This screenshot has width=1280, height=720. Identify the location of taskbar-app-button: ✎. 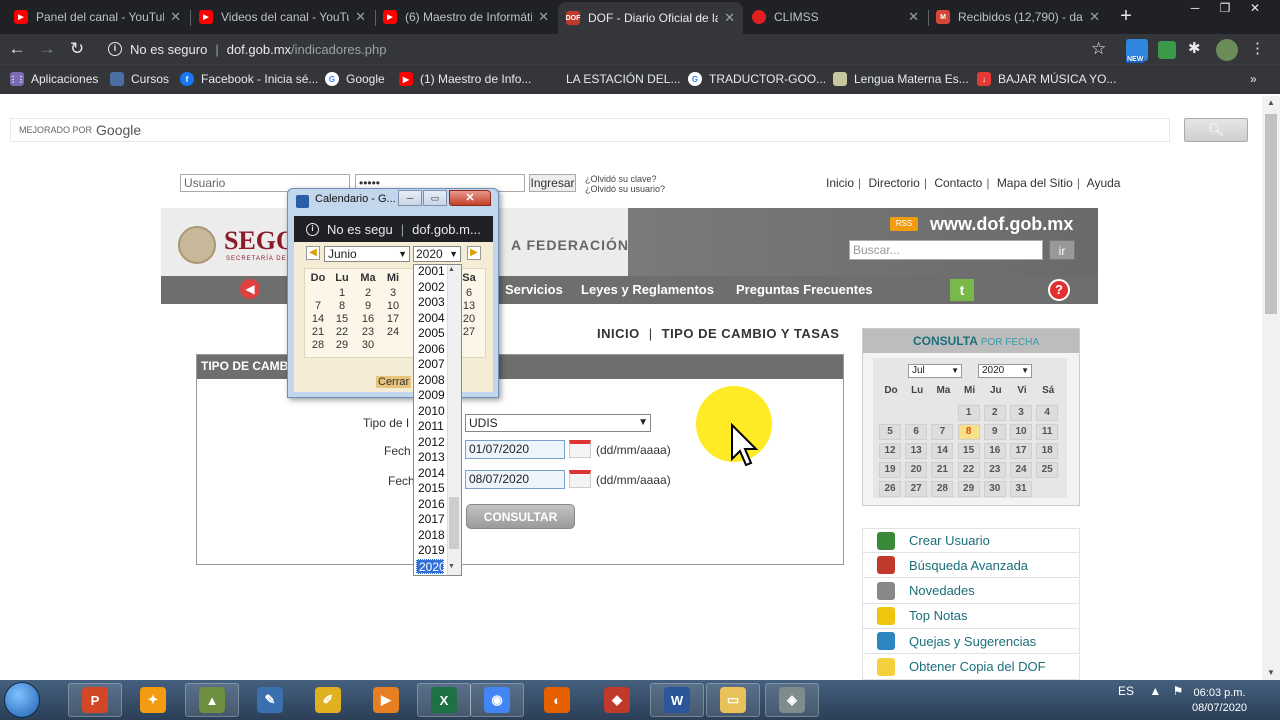
(270, 700).